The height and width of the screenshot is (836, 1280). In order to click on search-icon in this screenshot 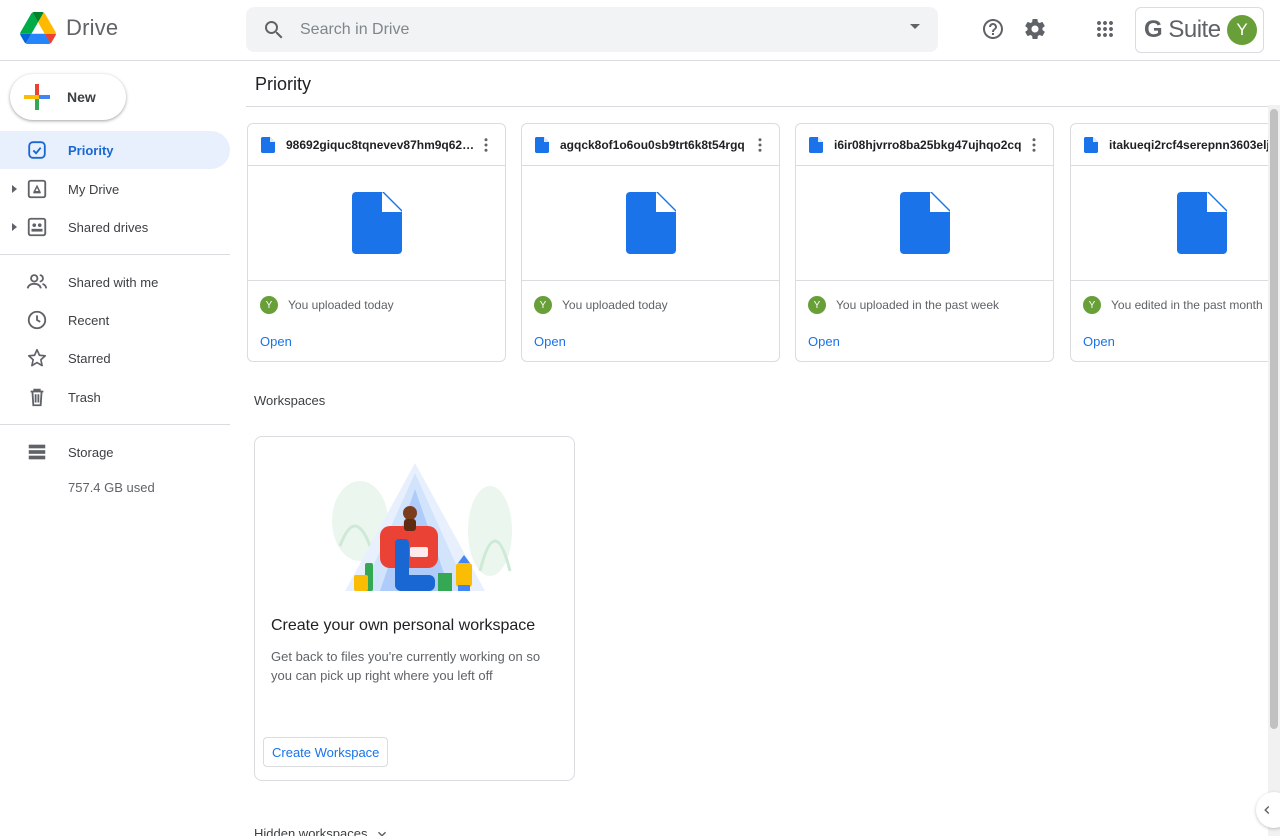, I will do `click(274, 30)`.